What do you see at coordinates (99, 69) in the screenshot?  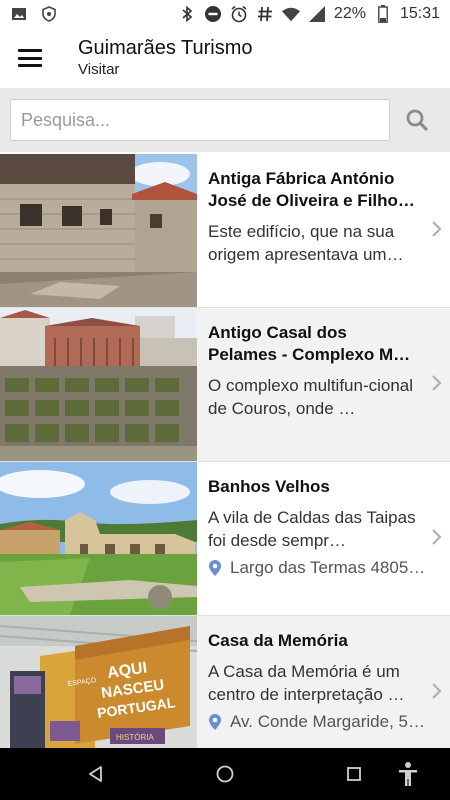 I see `page-subtitle: Visitar` at bounding box center [99, 69].